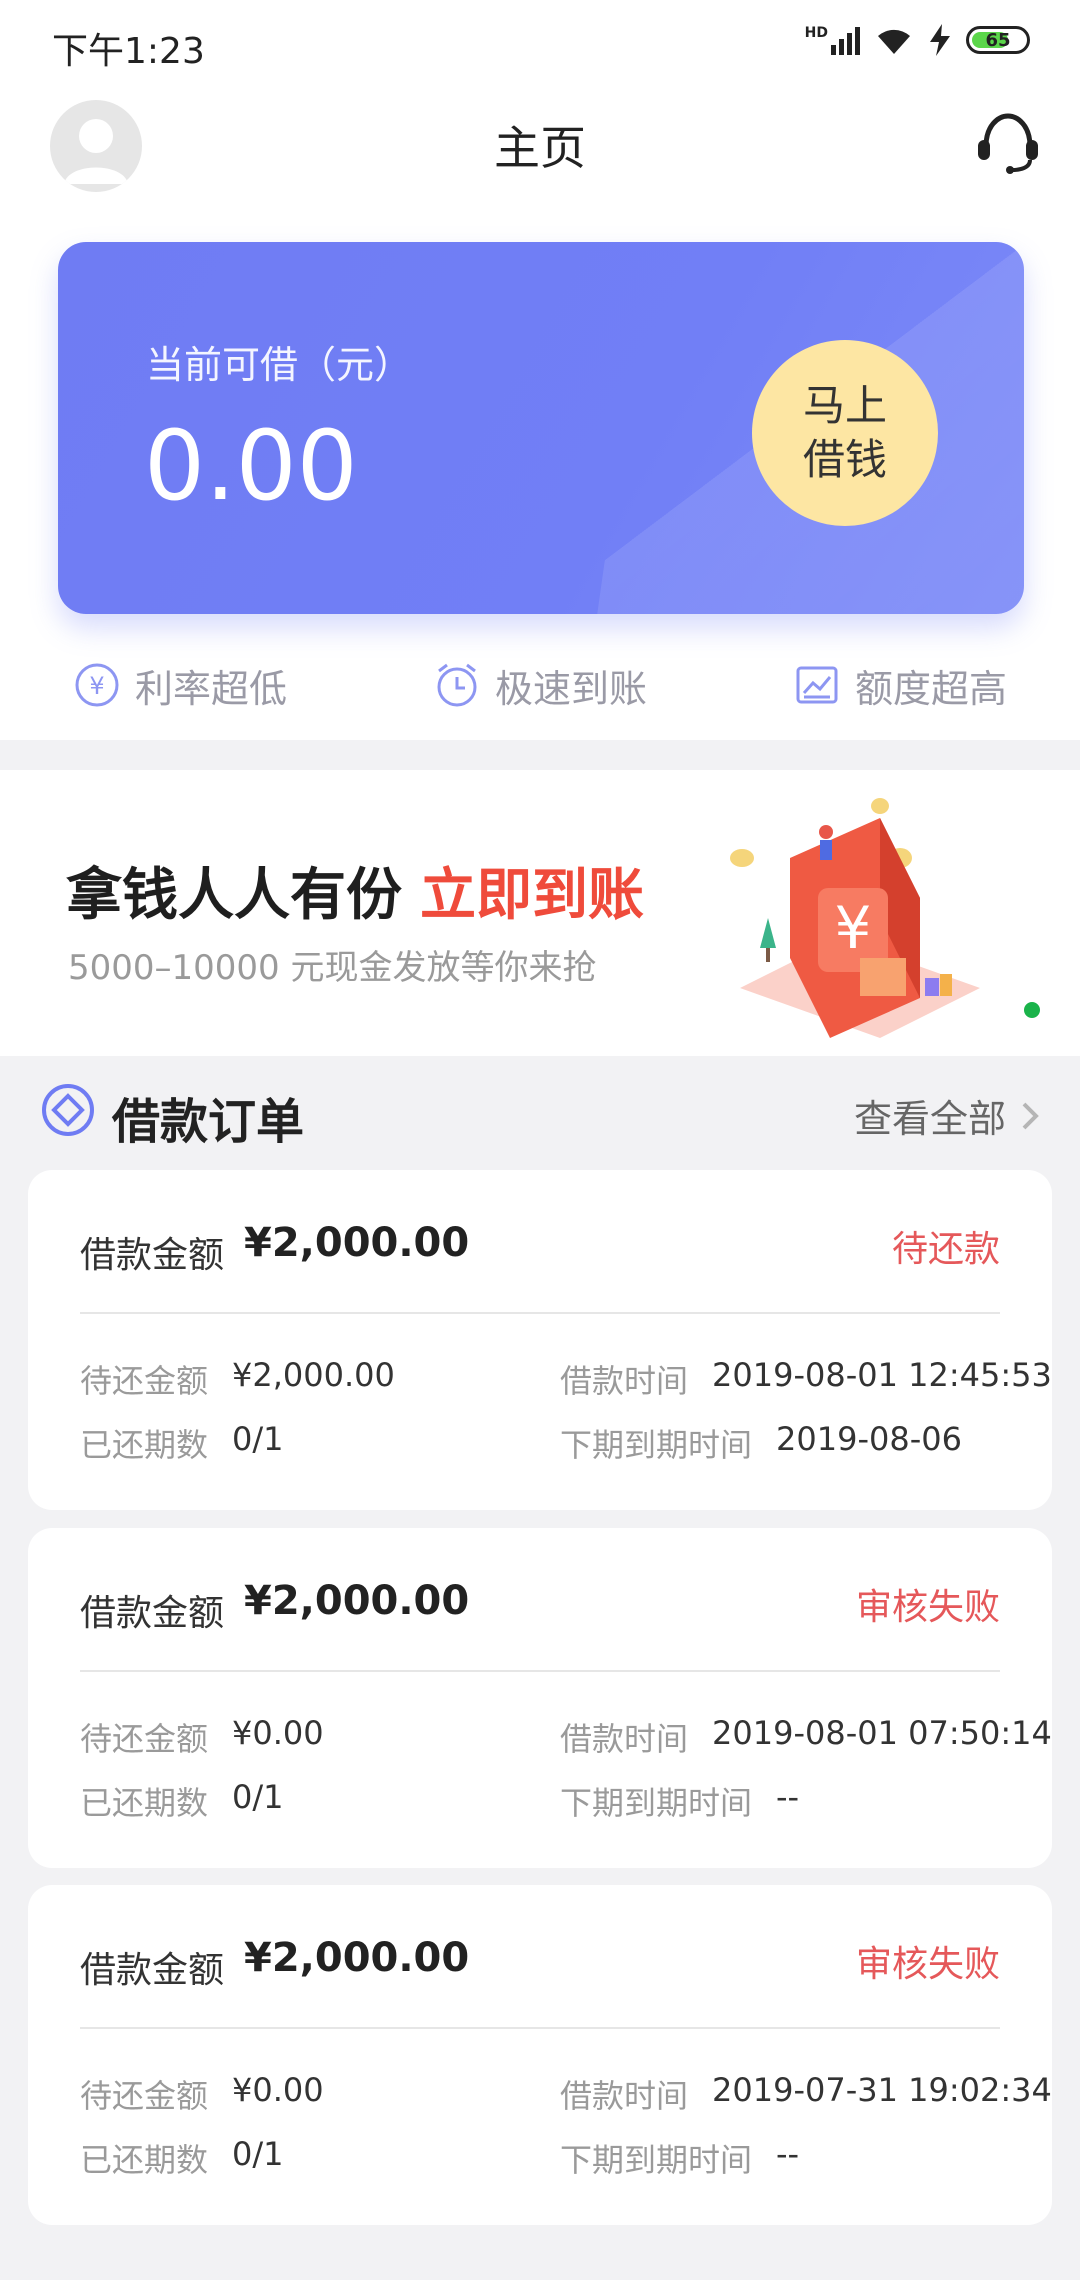 The image size is (1080, 2280). Describe the element at coordinates (816, 33) in the screenshot. I see `hd-label: HD` at that location.